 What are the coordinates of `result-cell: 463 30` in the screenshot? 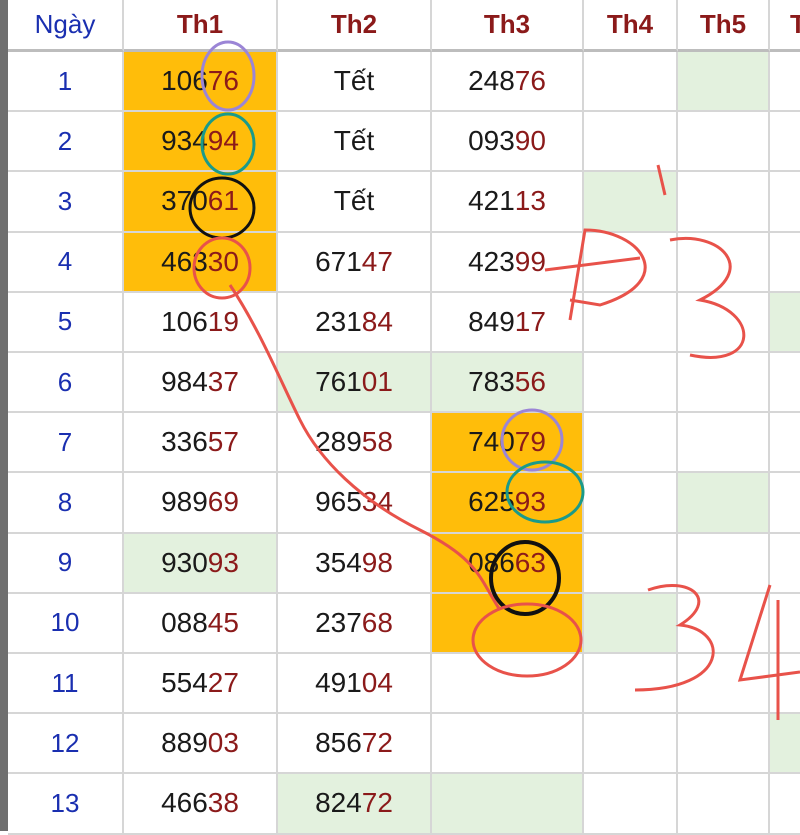 It's located at (201, 262).